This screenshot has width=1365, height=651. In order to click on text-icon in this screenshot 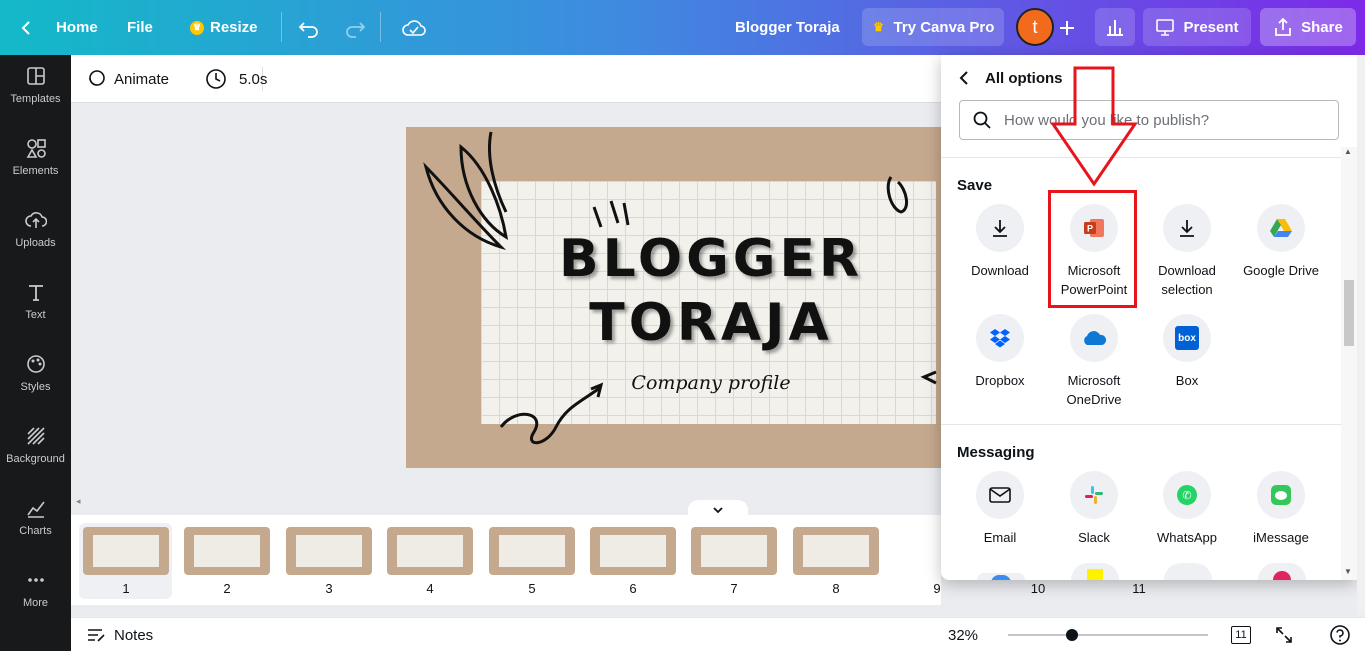, I will do `click(35, 293)`.